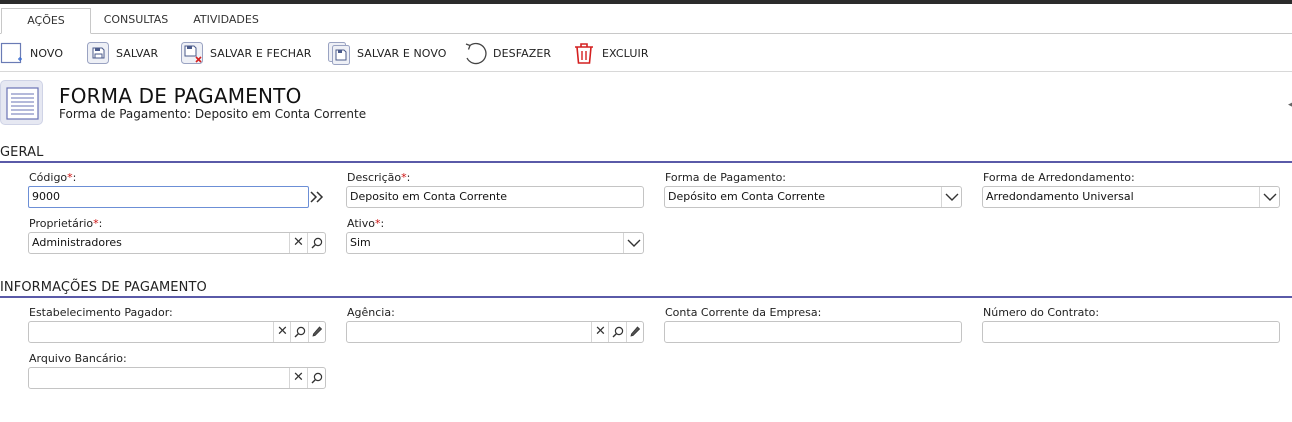 The width and height of the screenshot is (1292, 422). I want to click on excluir-icon, so click(584, 53).